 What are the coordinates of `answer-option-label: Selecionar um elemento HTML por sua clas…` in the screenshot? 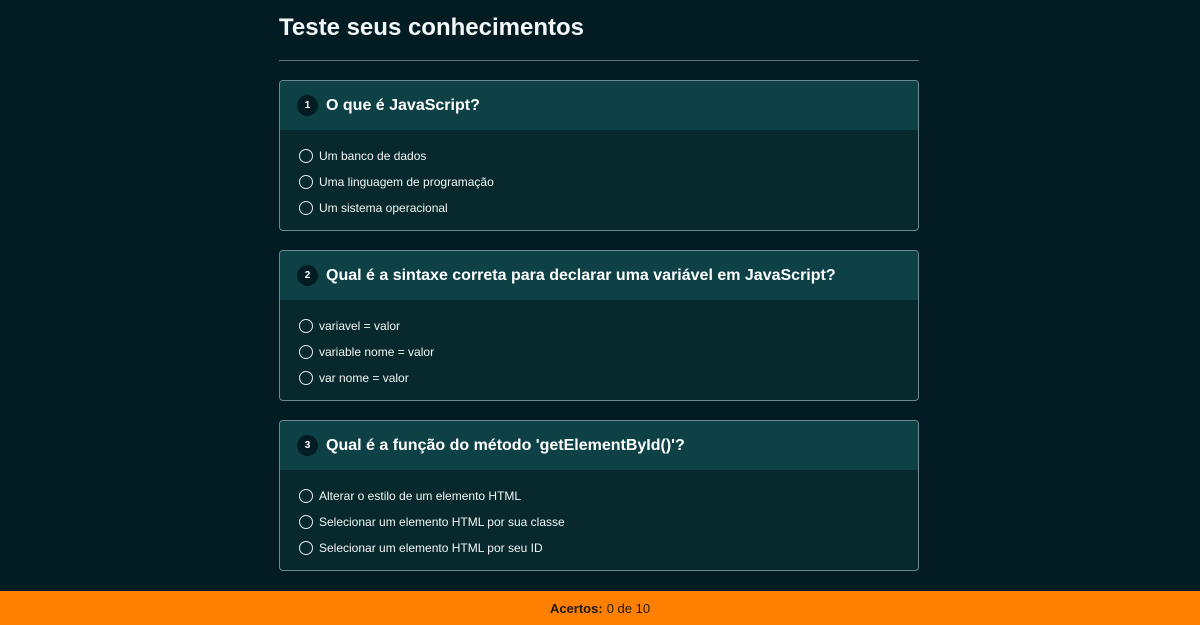 It's located at (442, 522).